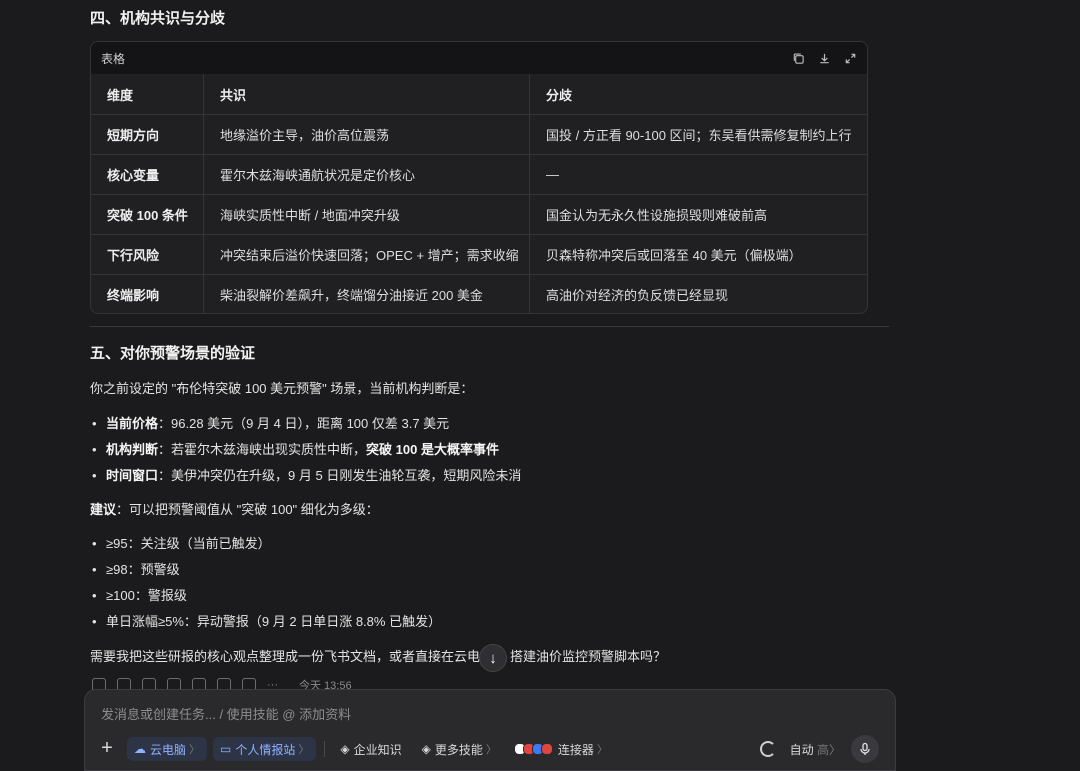 This screenshot has width=1080, height=771. I want to click on table-header-cell: 共识, so click(366, 94).